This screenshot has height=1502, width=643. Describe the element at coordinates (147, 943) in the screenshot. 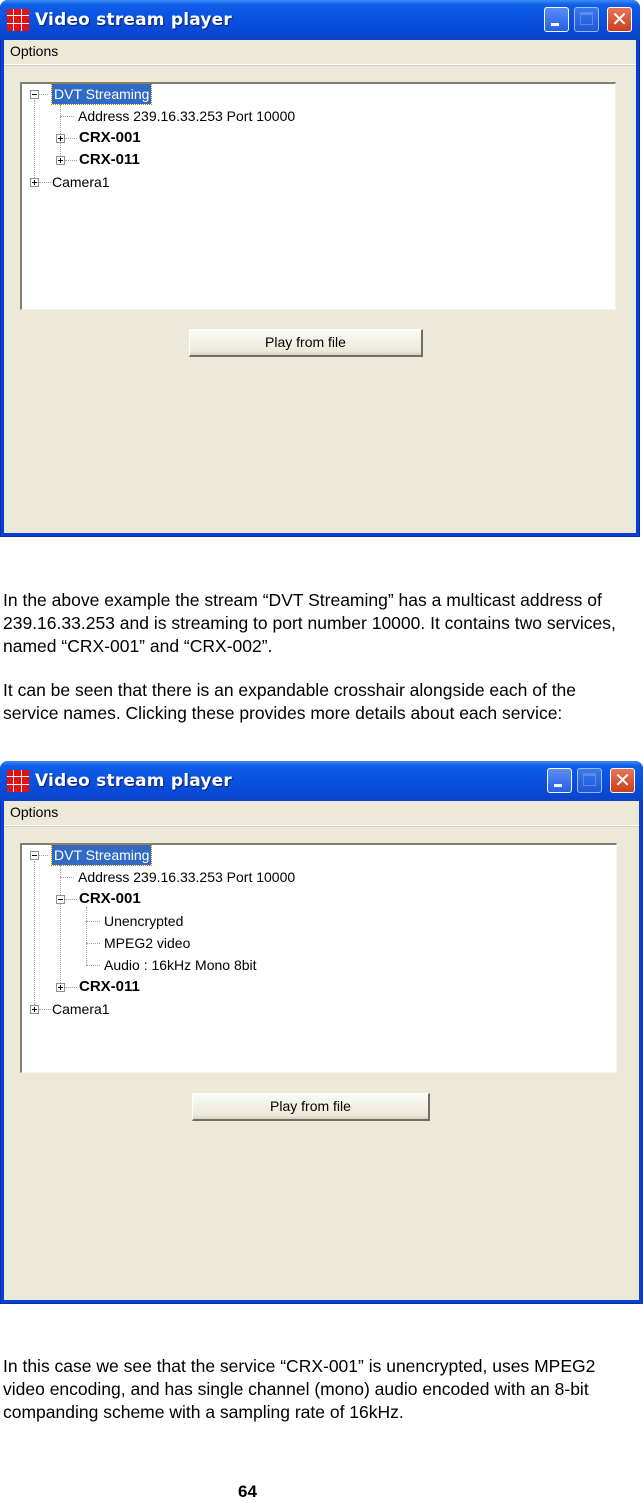

I see `tree-node-mpeg2-video: MPEG2 video` at that location.